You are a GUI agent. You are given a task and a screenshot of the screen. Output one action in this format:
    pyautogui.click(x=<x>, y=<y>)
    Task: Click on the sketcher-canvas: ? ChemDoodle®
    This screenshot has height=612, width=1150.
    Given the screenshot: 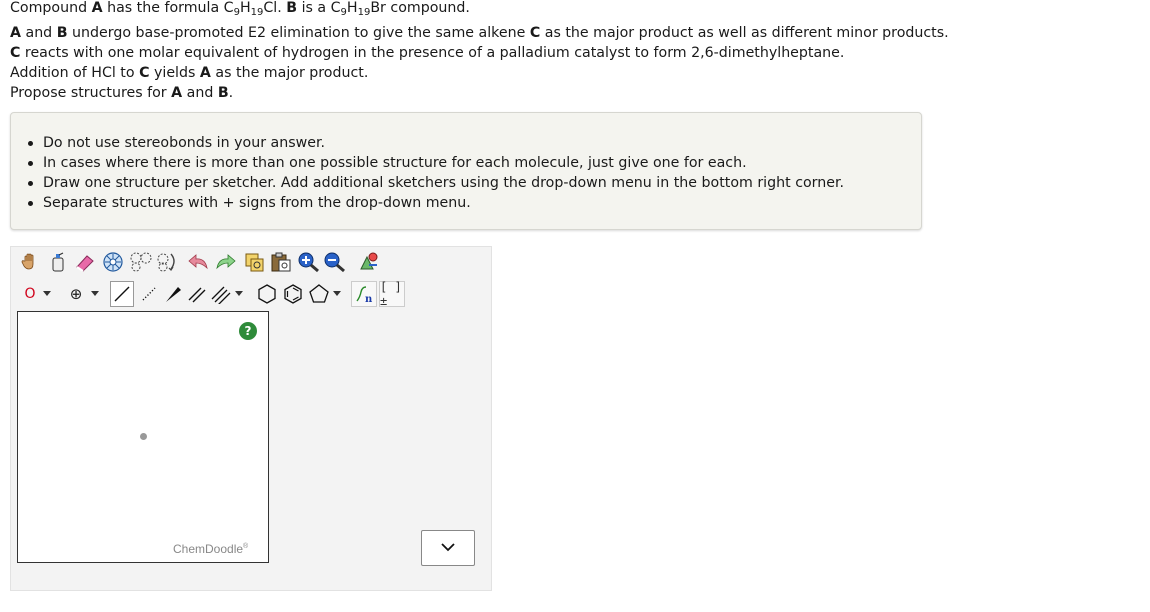 What is the action you would take?
    pyautogui.click(x=143, y=437)
    